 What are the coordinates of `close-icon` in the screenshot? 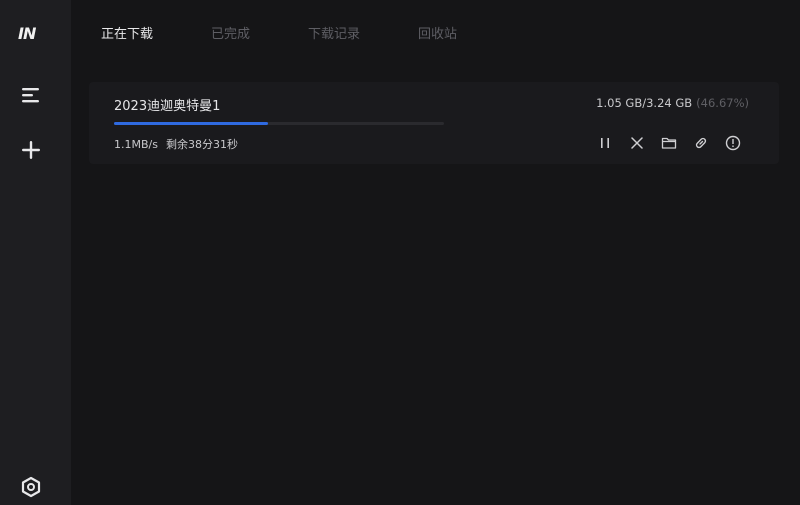 It's located at (637, 143).